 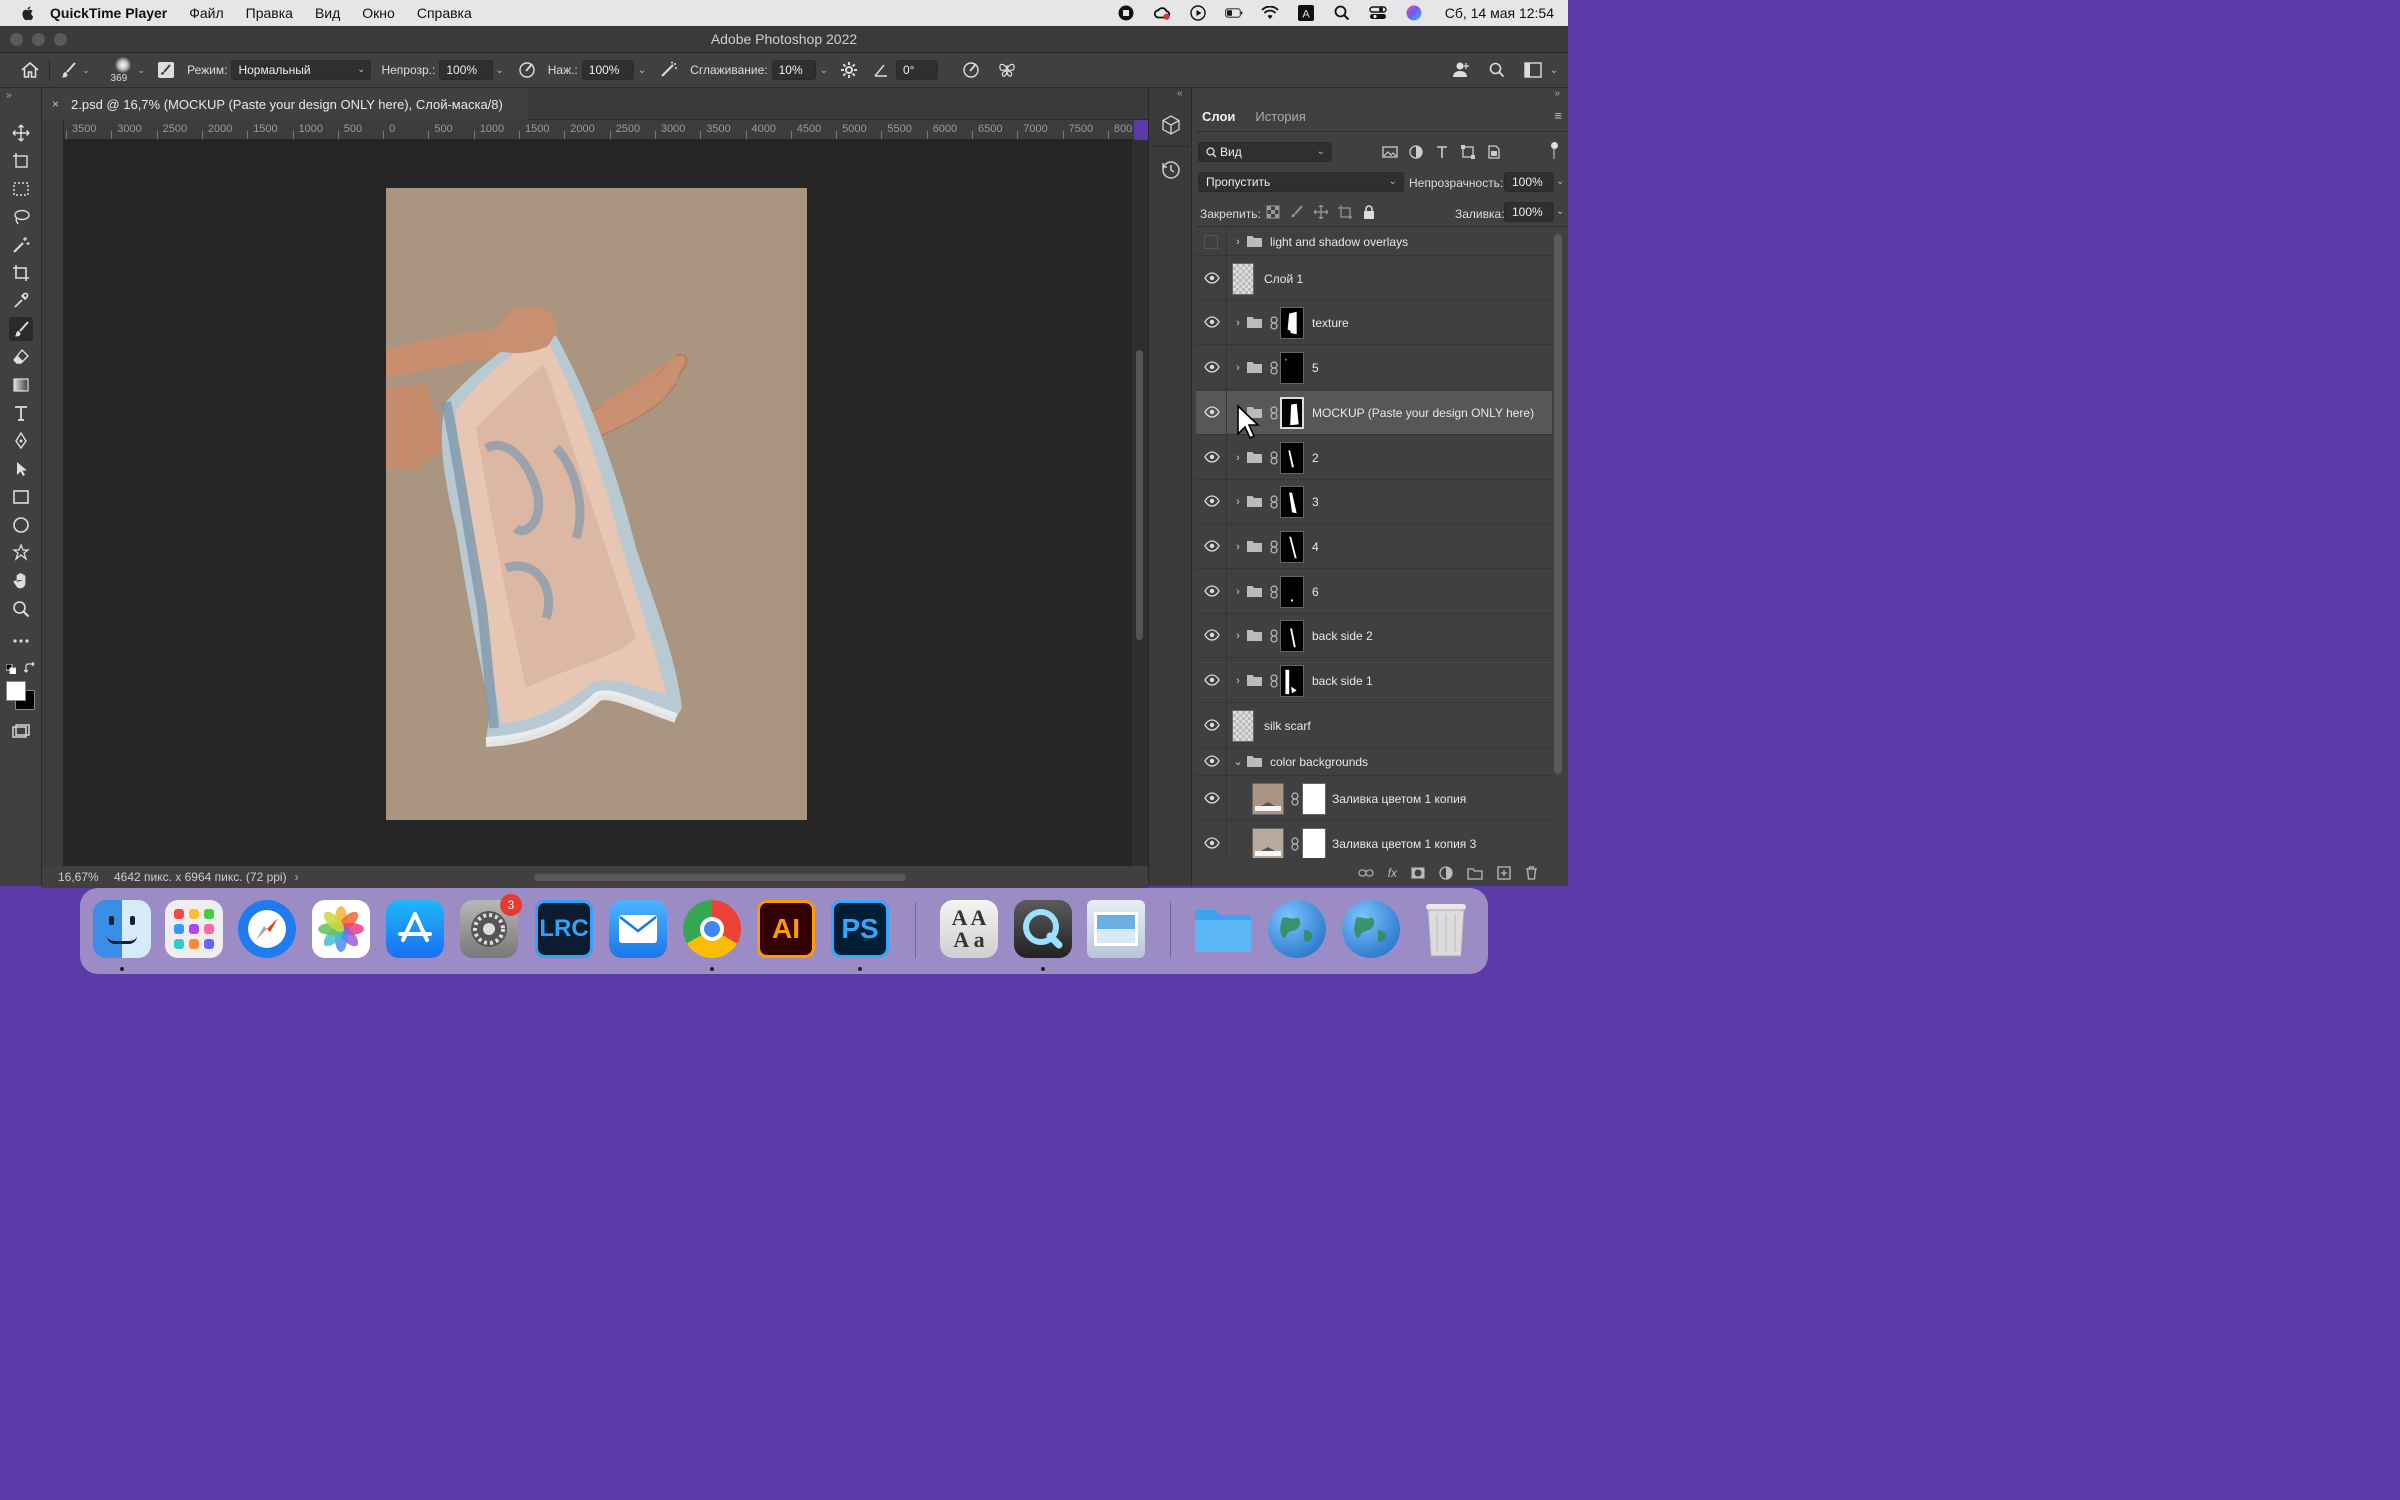 What do you see at coordinates (638, 929) in the screenshot?
I see `mail-icon` at bounding box center [638, 929].